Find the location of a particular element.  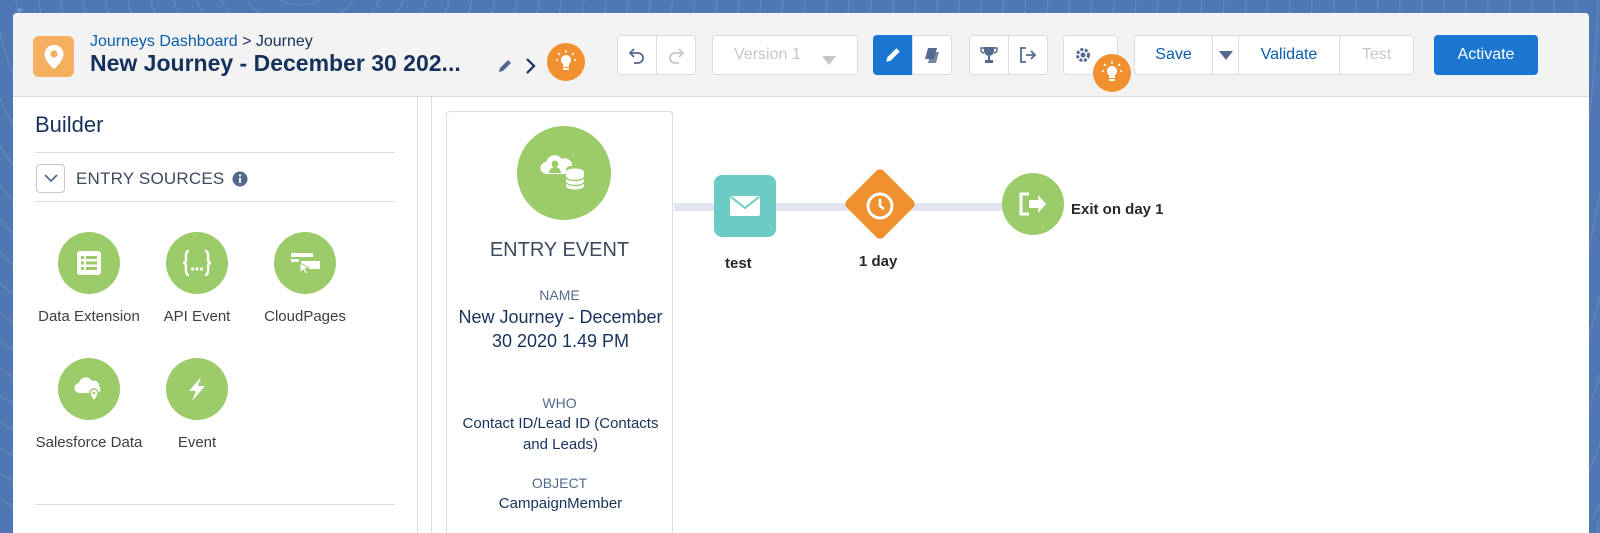

salesforce-cloud-icon is located at coordinates (89, 389).